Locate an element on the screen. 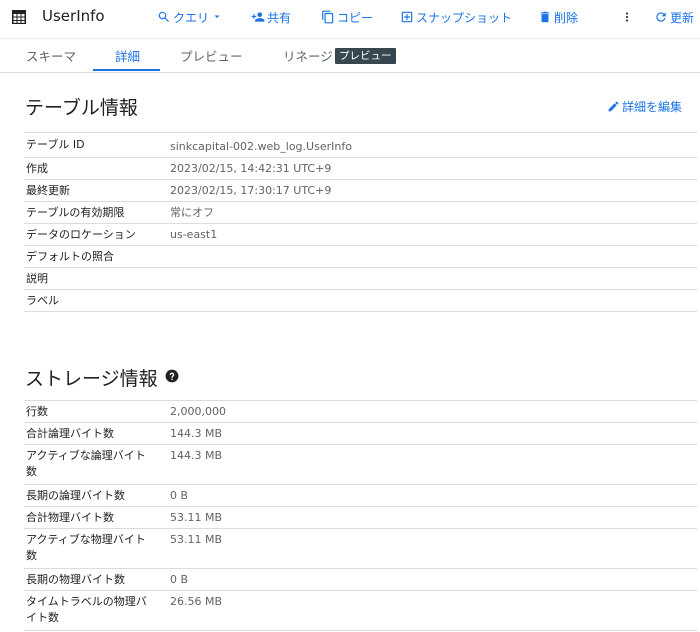  row-value: 2023/02/15, 14:42:31 UTC+9 is located at coordinates (251, 168).